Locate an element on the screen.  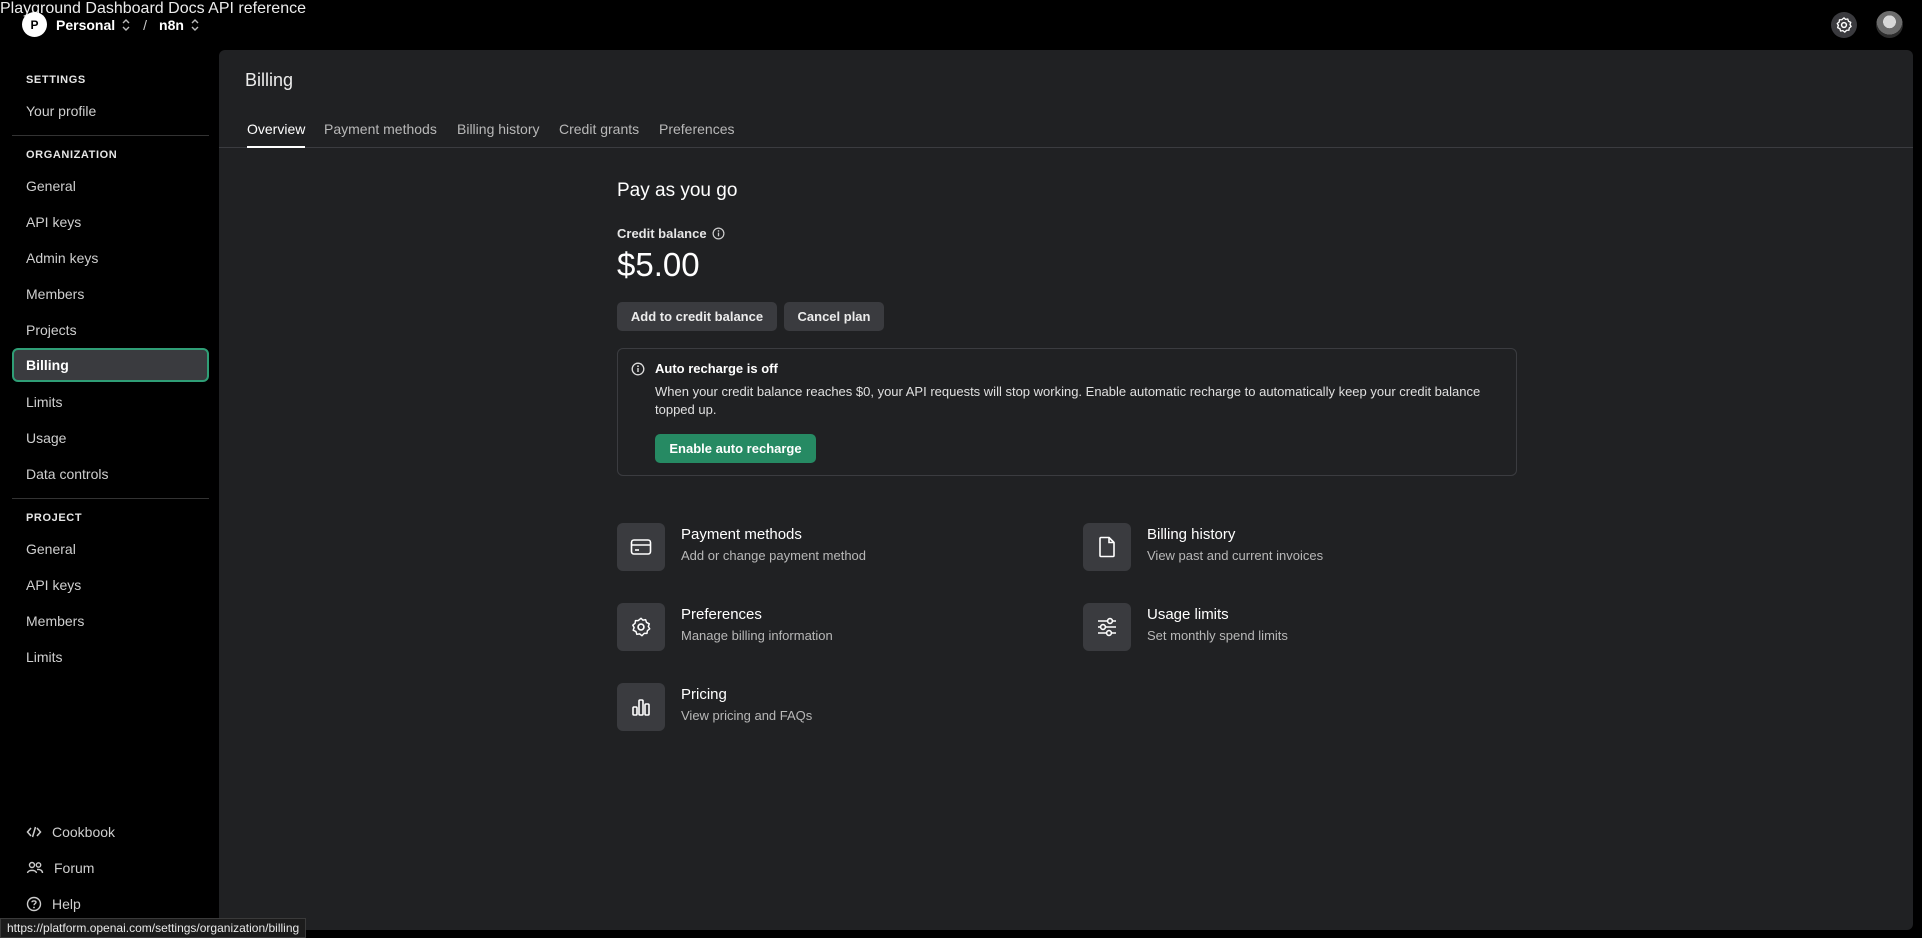
auto-recharge-title: Auto recharge is off is located at coordinates (716, 368).